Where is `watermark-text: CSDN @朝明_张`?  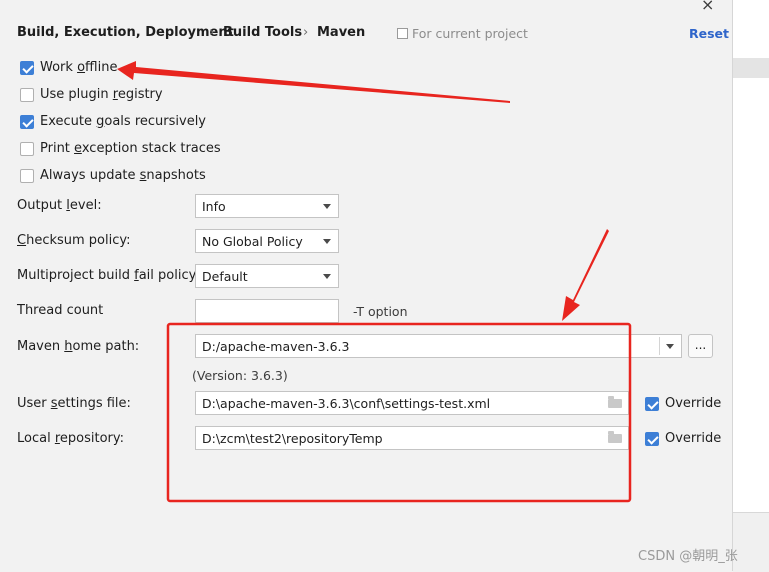 watermark-text: CSDN @朝明_张 is located at coordinates (688, 556).